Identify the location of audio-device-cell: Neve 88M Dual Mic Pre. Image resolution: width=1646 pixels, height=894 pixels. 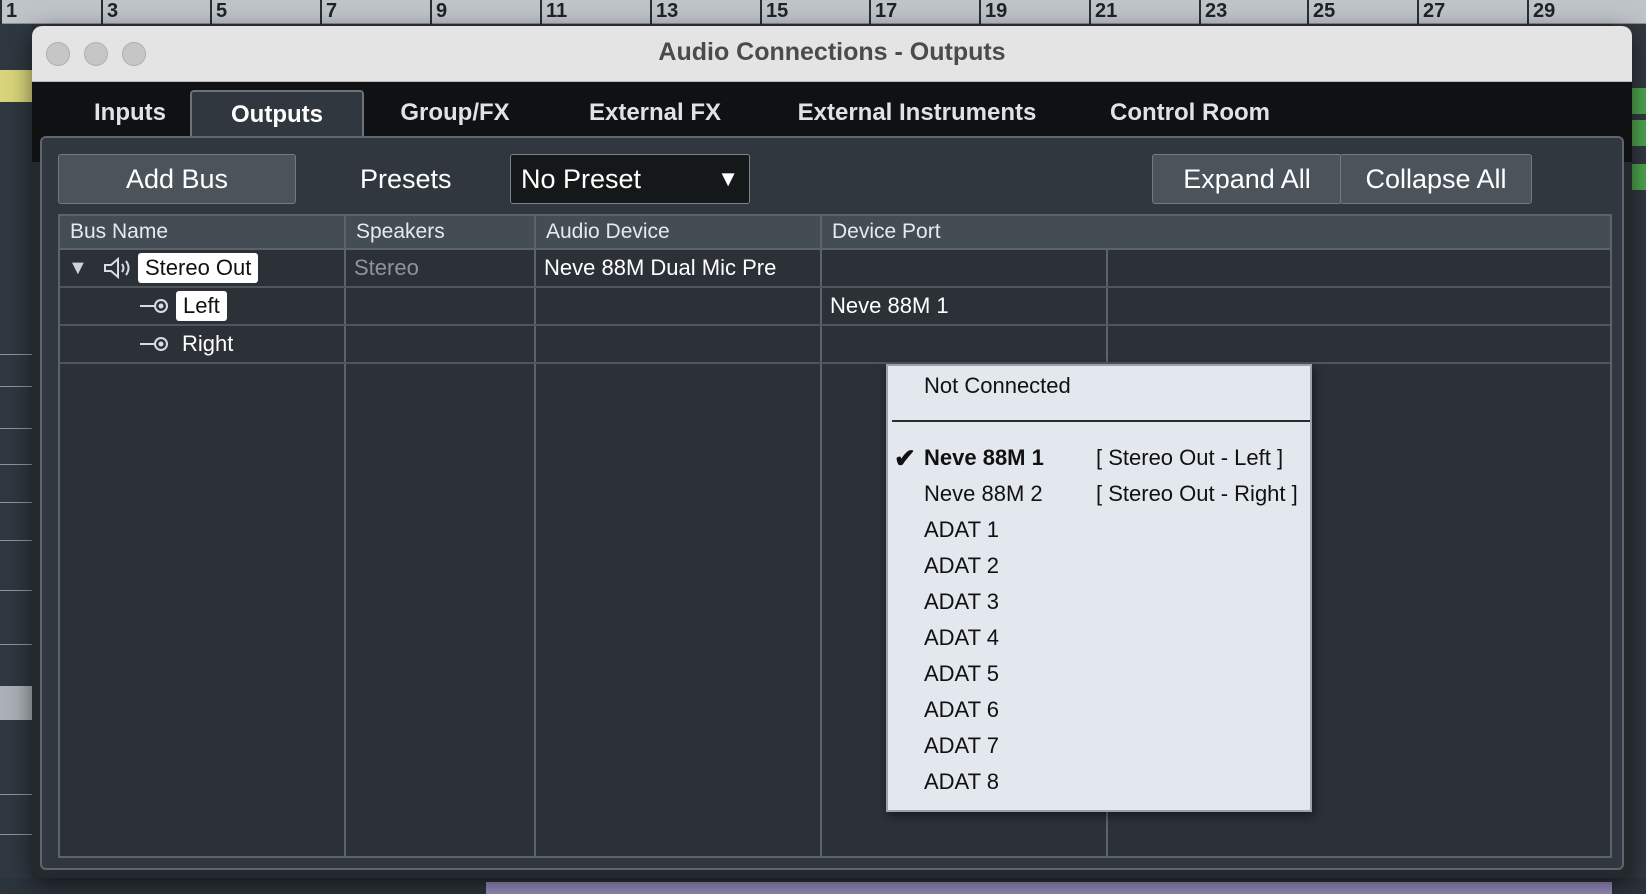
(660, 268).